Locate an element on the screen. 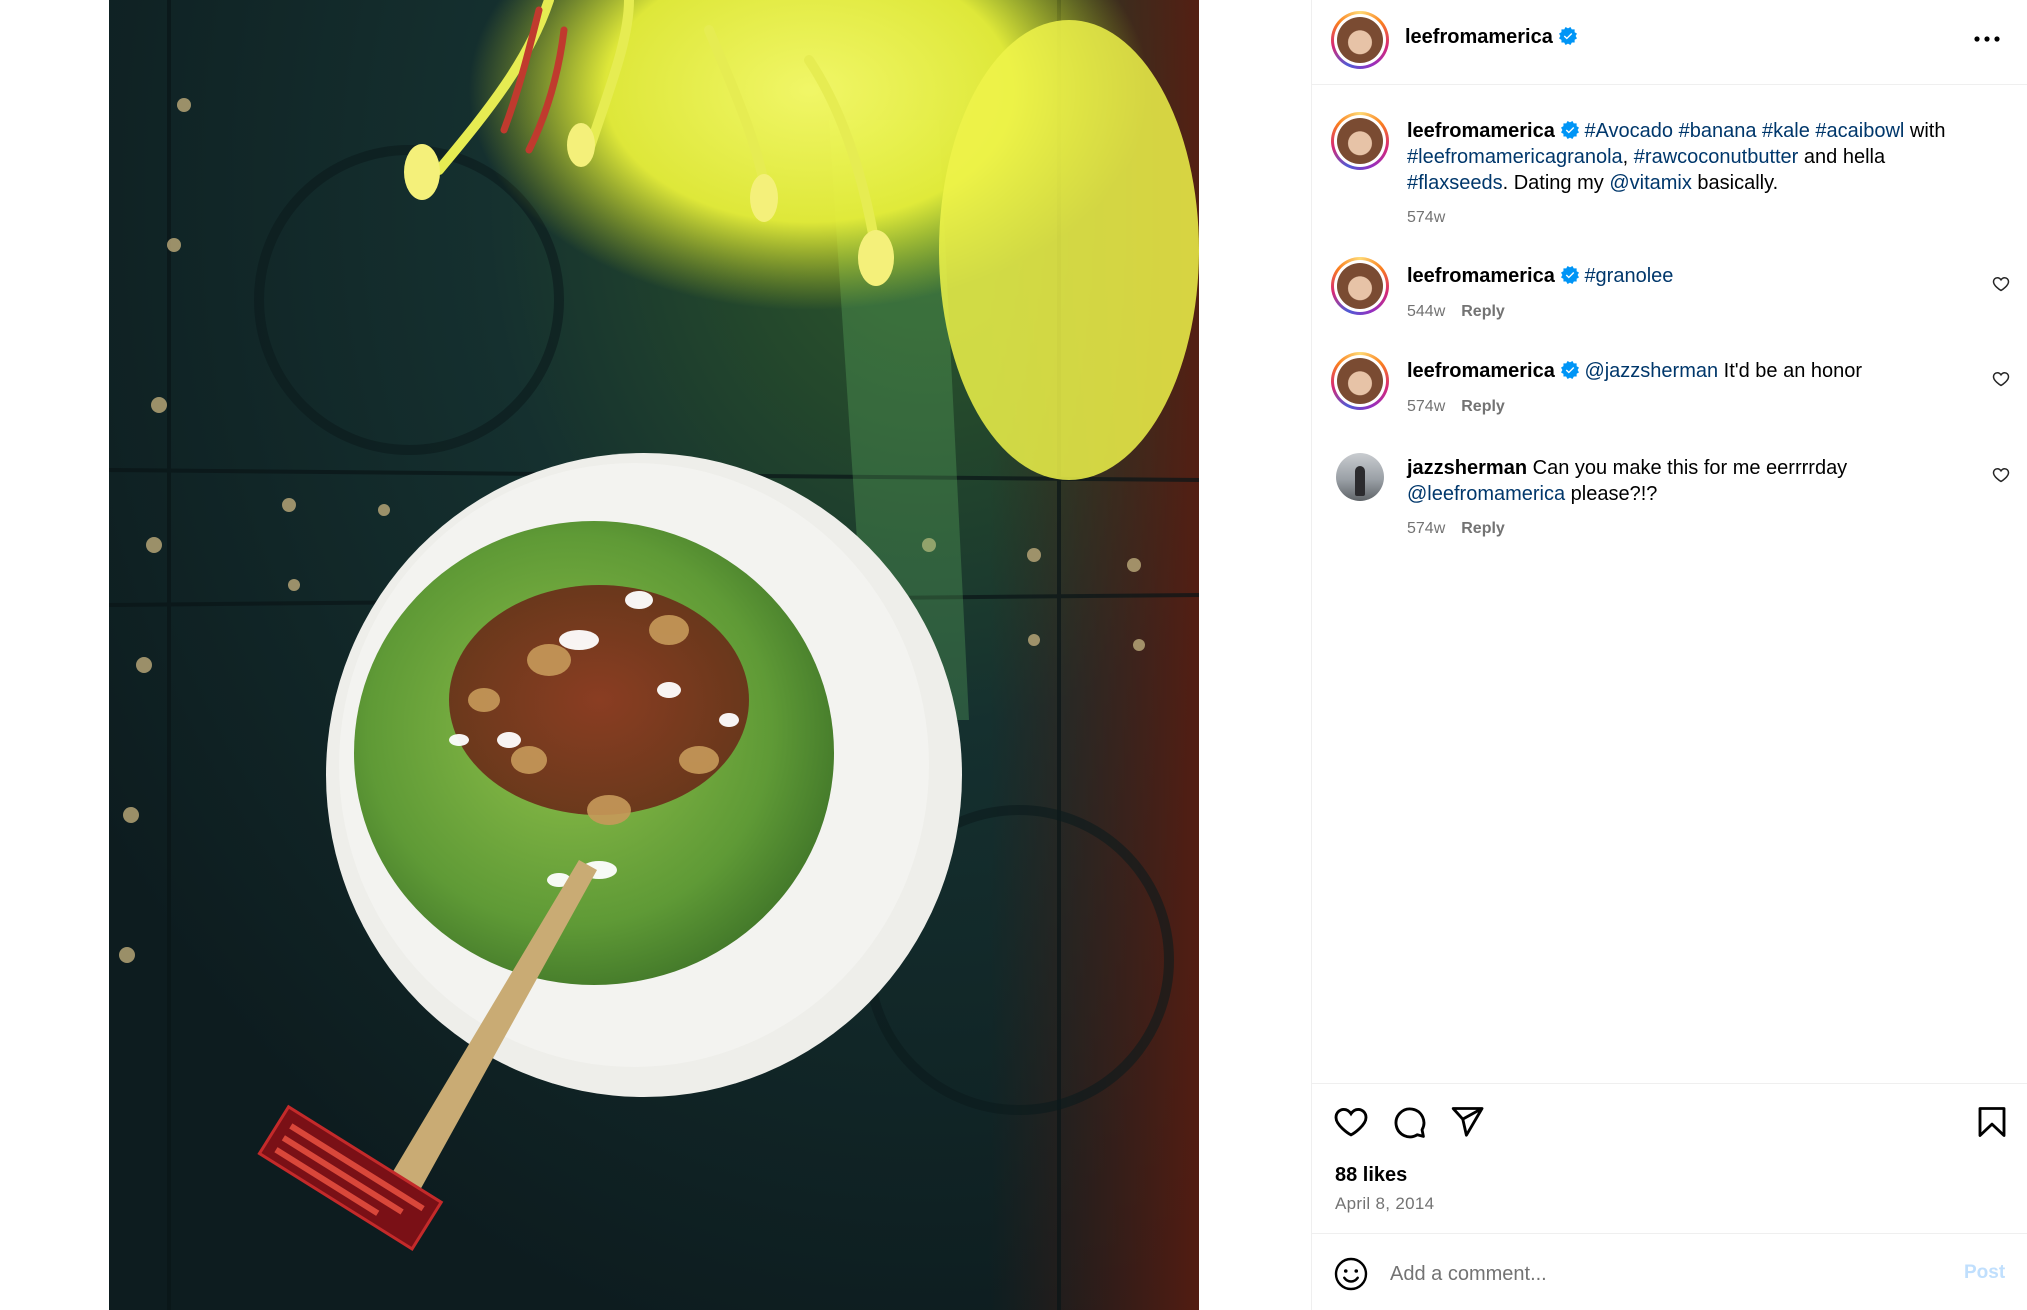  inline-link: #granolee is located at coordinates (1628, 276).